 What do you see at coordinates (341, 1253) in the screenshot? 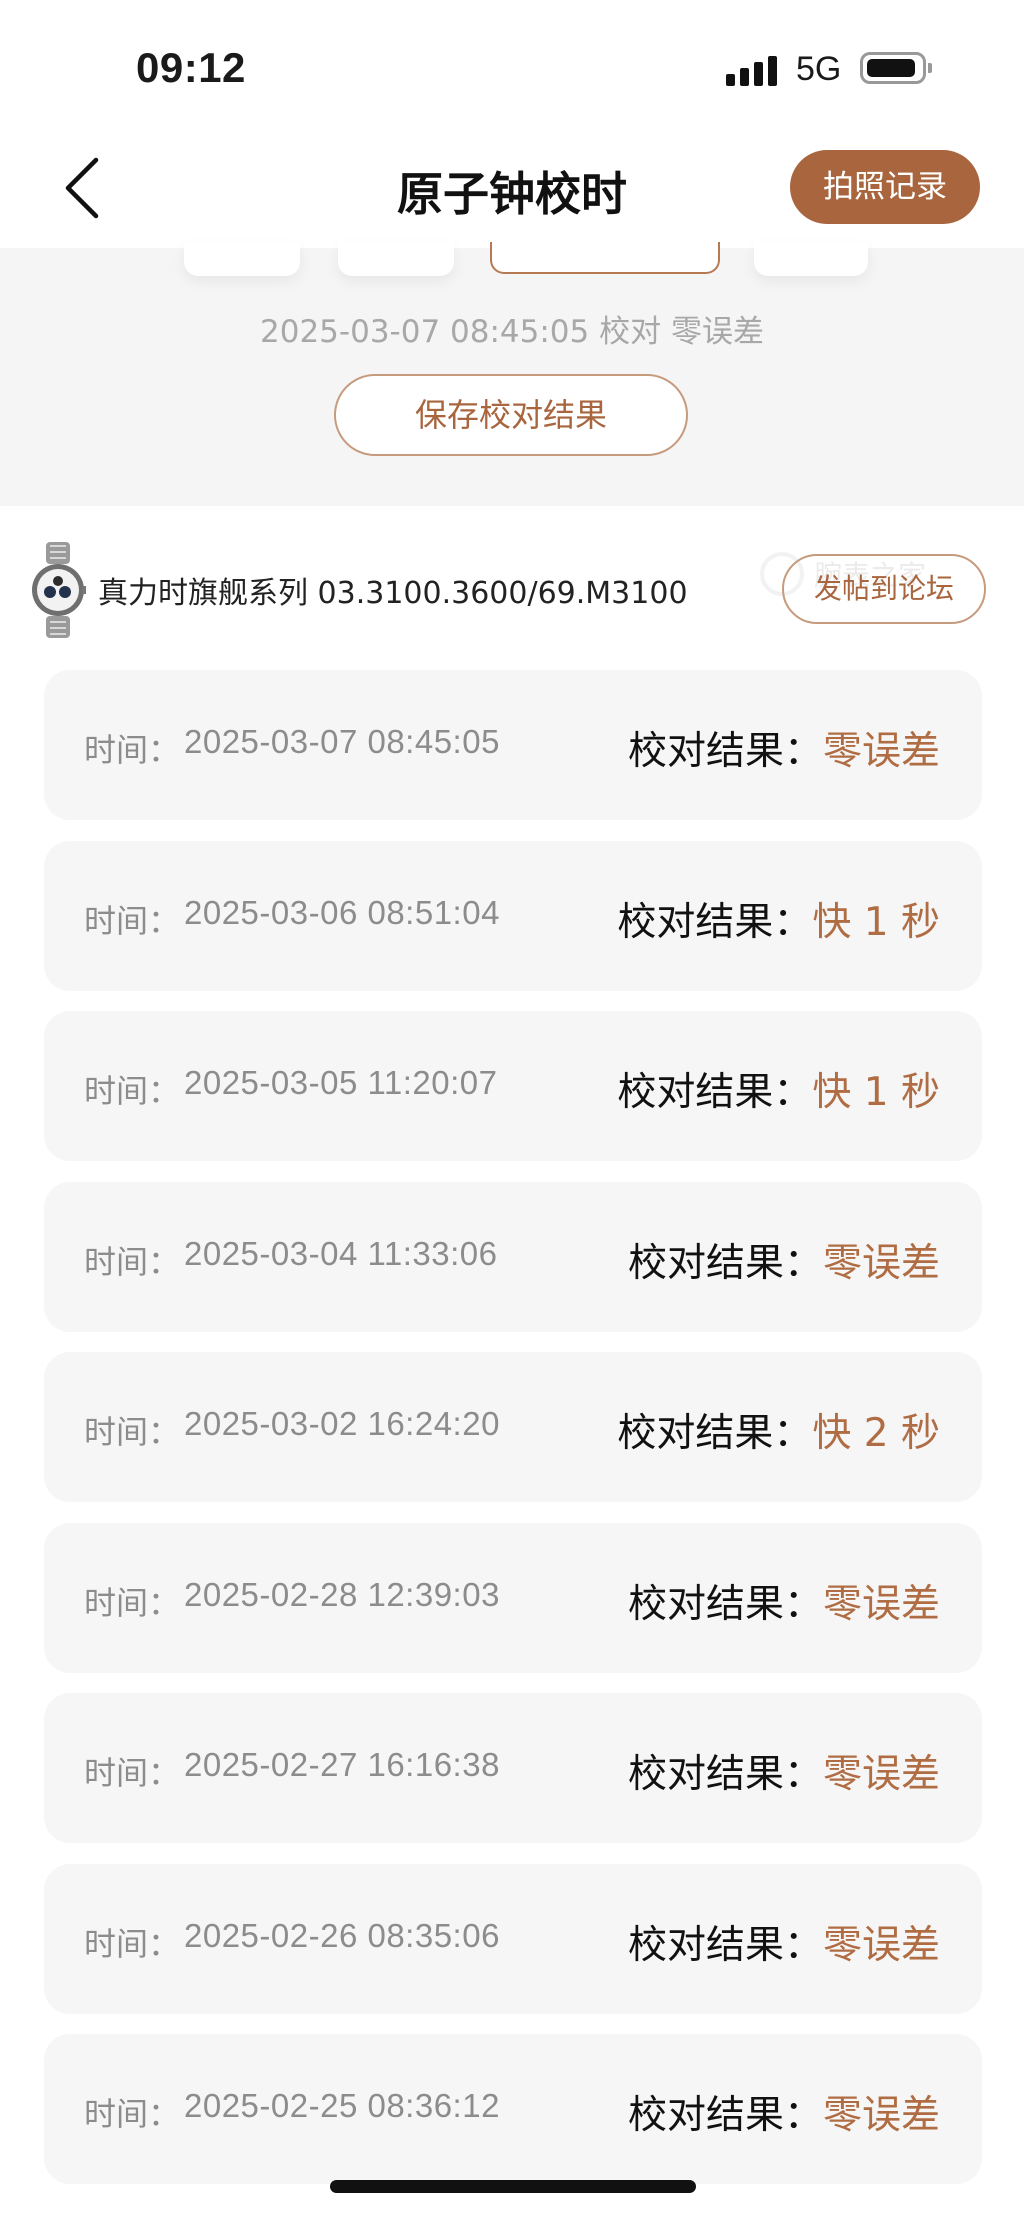
I see `record-time: 2025-03-04 11:33:06` at bounding box center [341, 1253].